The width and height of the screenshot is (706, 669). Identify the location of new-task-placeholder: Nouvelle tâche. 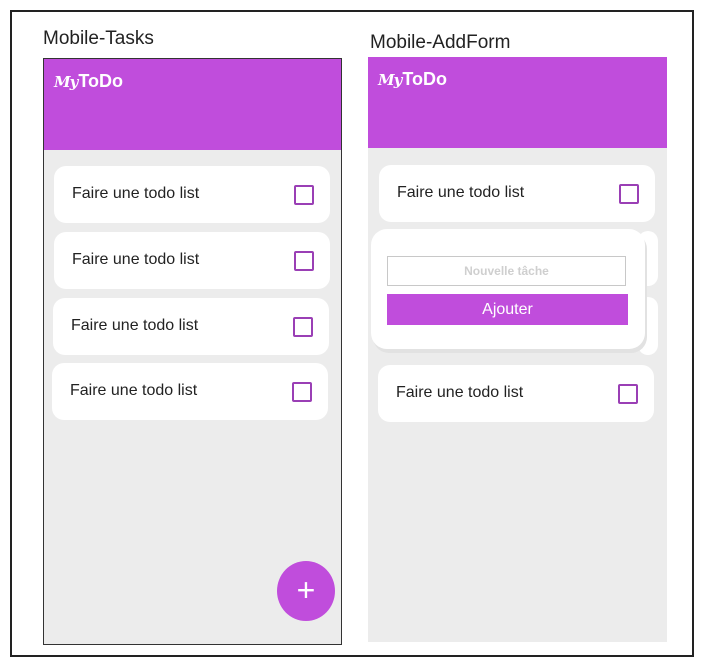
(506, 271).